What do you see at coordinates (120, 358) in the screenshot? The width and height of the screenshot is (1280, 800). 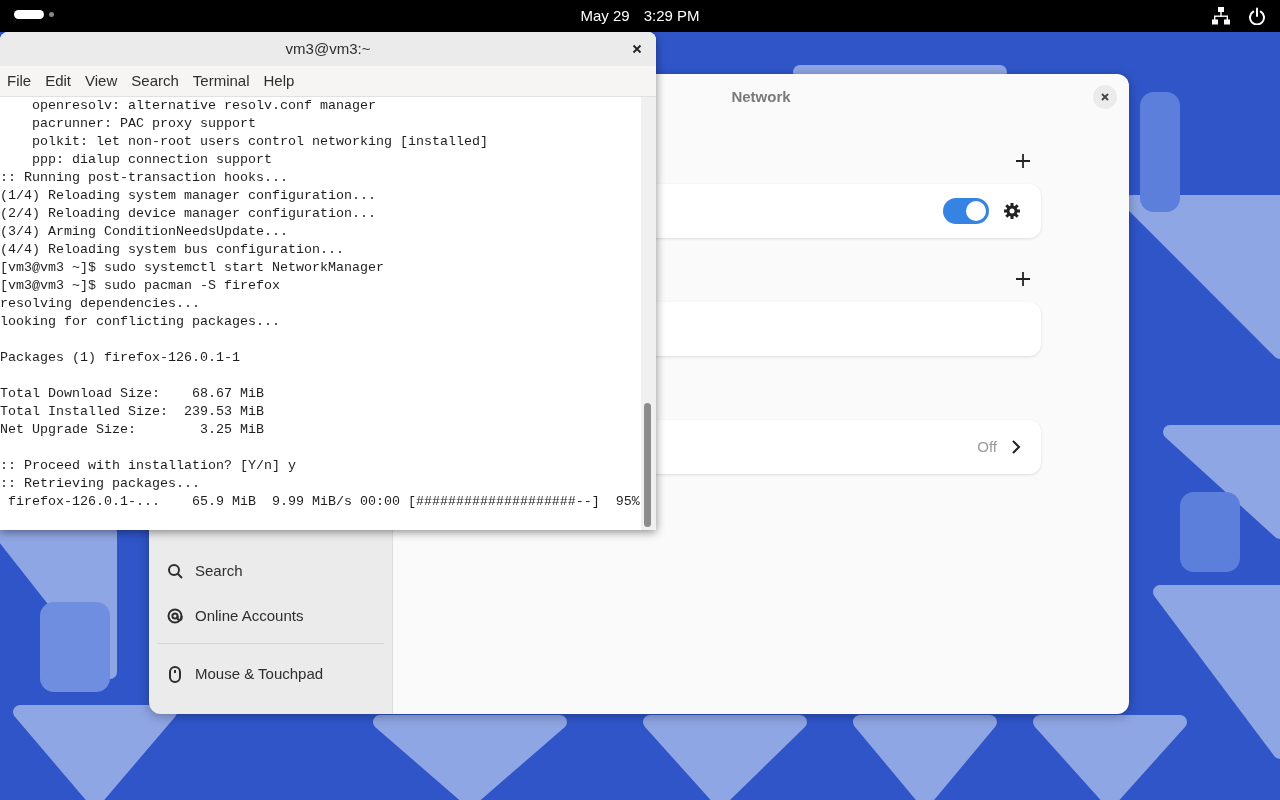 I see `terminal-line: Packages (1) firefox-126.0.1-1` at bounding box center [120, 358].